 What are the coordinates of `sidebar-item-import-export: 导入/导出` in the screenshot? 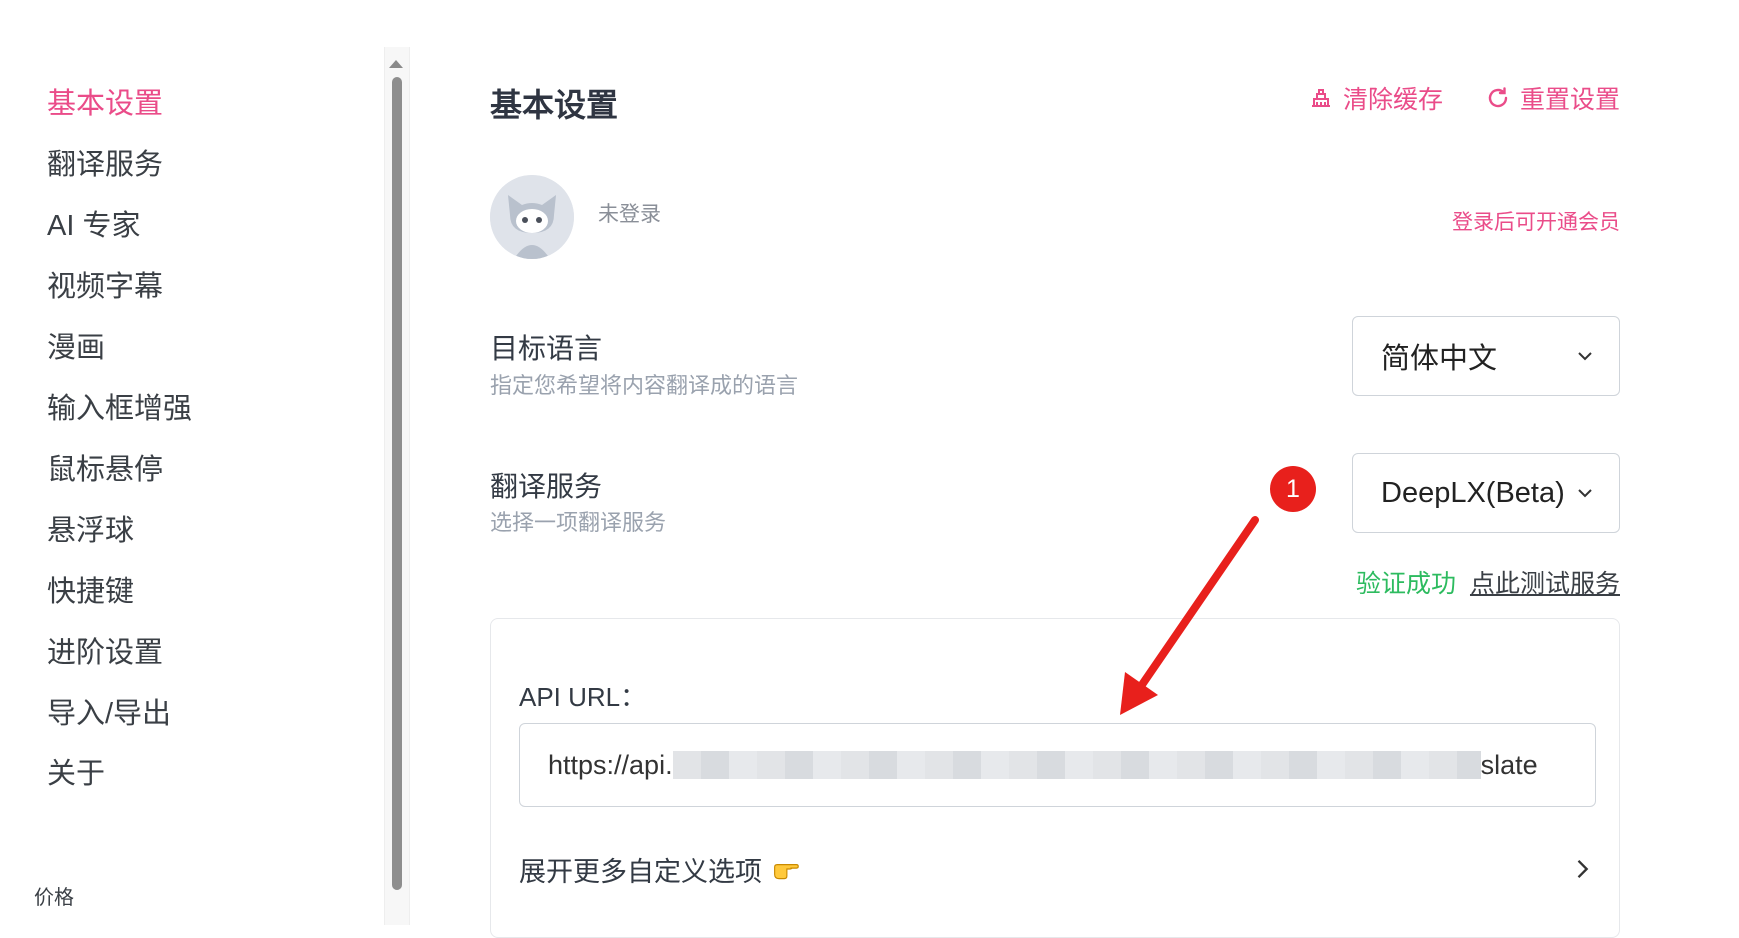 It's located at (109, 714).